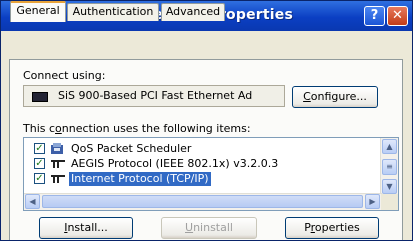 This screenshot has width=413, height=241. I want to click on adapter-name: SiS 900-Based PCI Fast Ethernet Ad, so click(155, 95).